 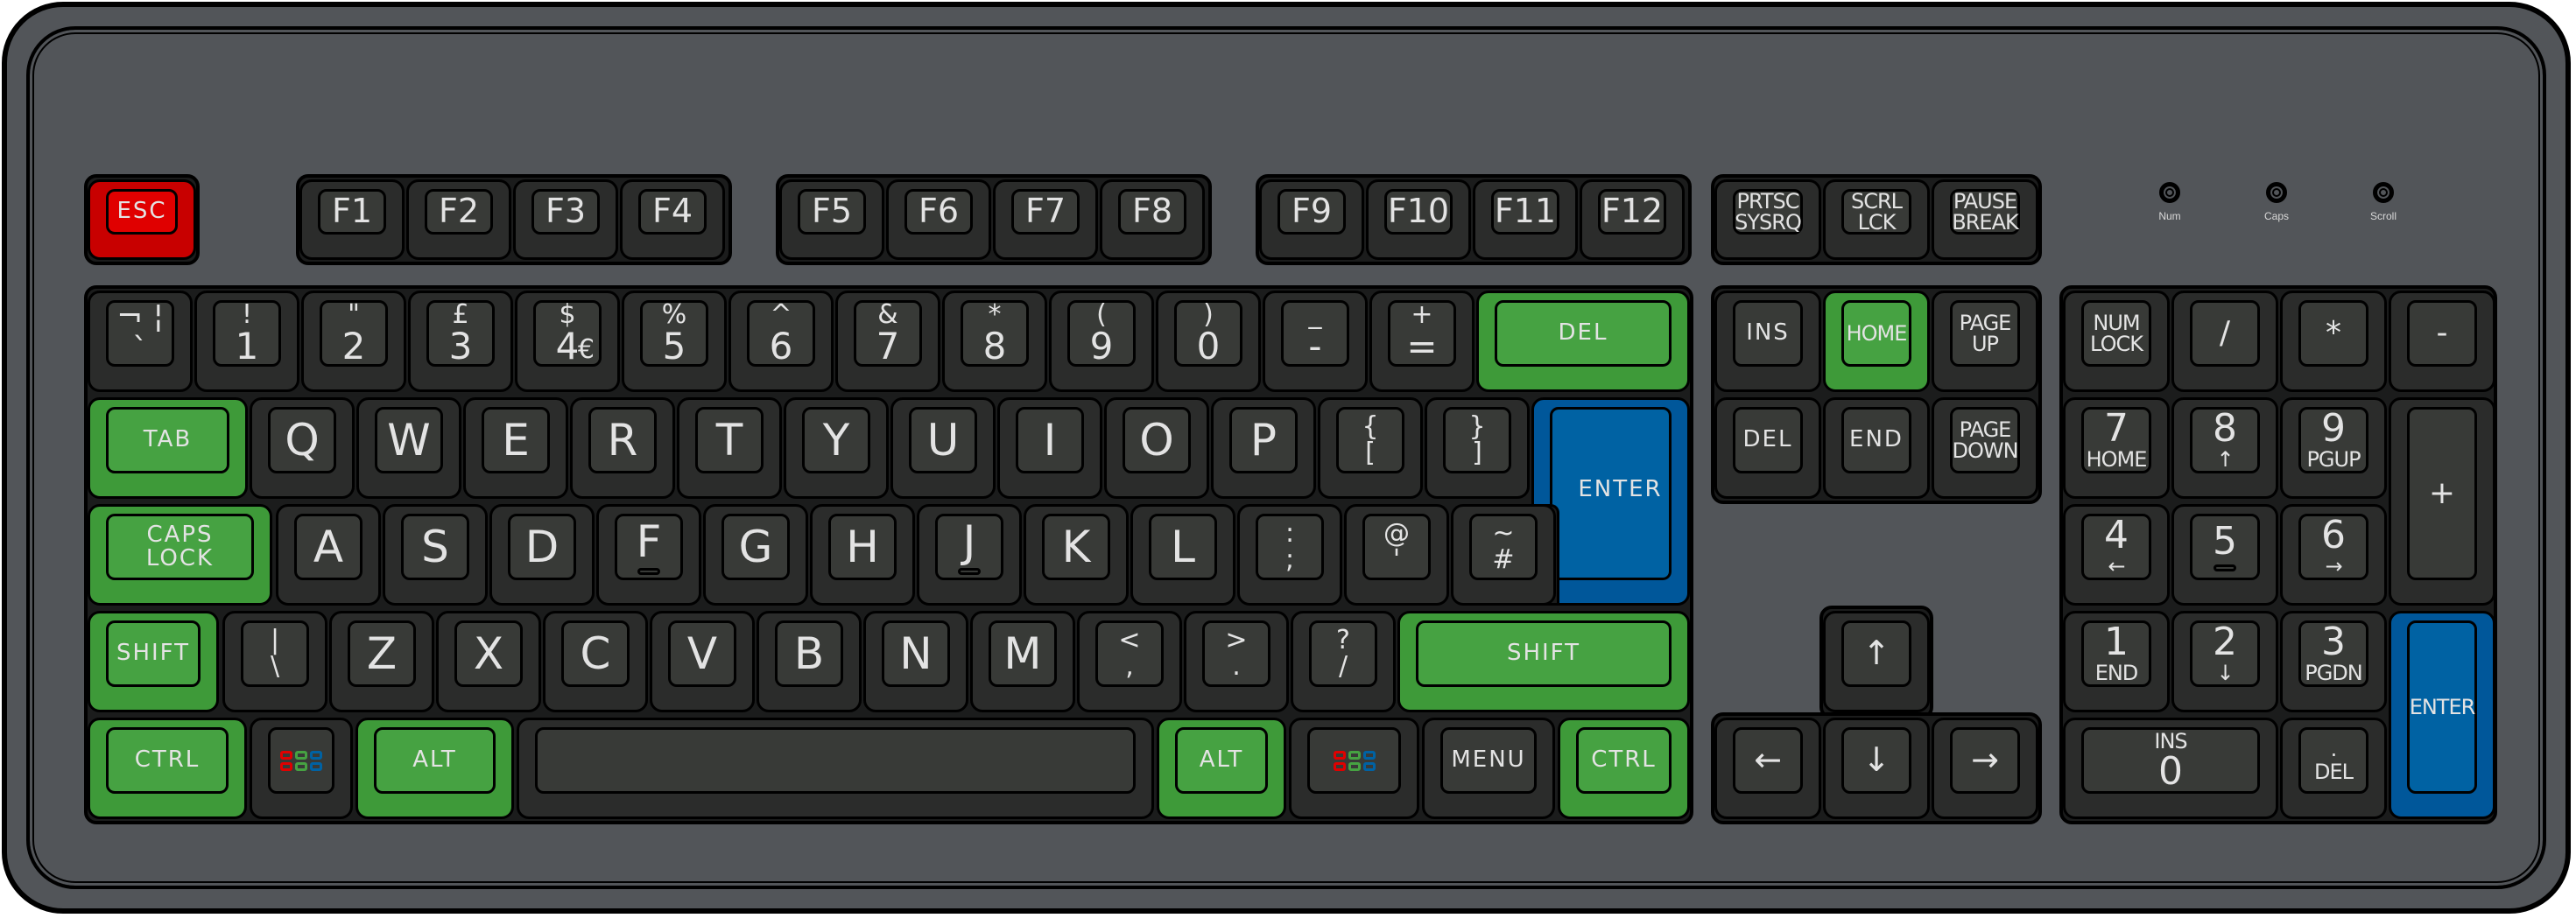 What do you see at coordinates (1632, 220) in the screenshot?
I see `key-f12: F12` at bounding box center [1632, 220].